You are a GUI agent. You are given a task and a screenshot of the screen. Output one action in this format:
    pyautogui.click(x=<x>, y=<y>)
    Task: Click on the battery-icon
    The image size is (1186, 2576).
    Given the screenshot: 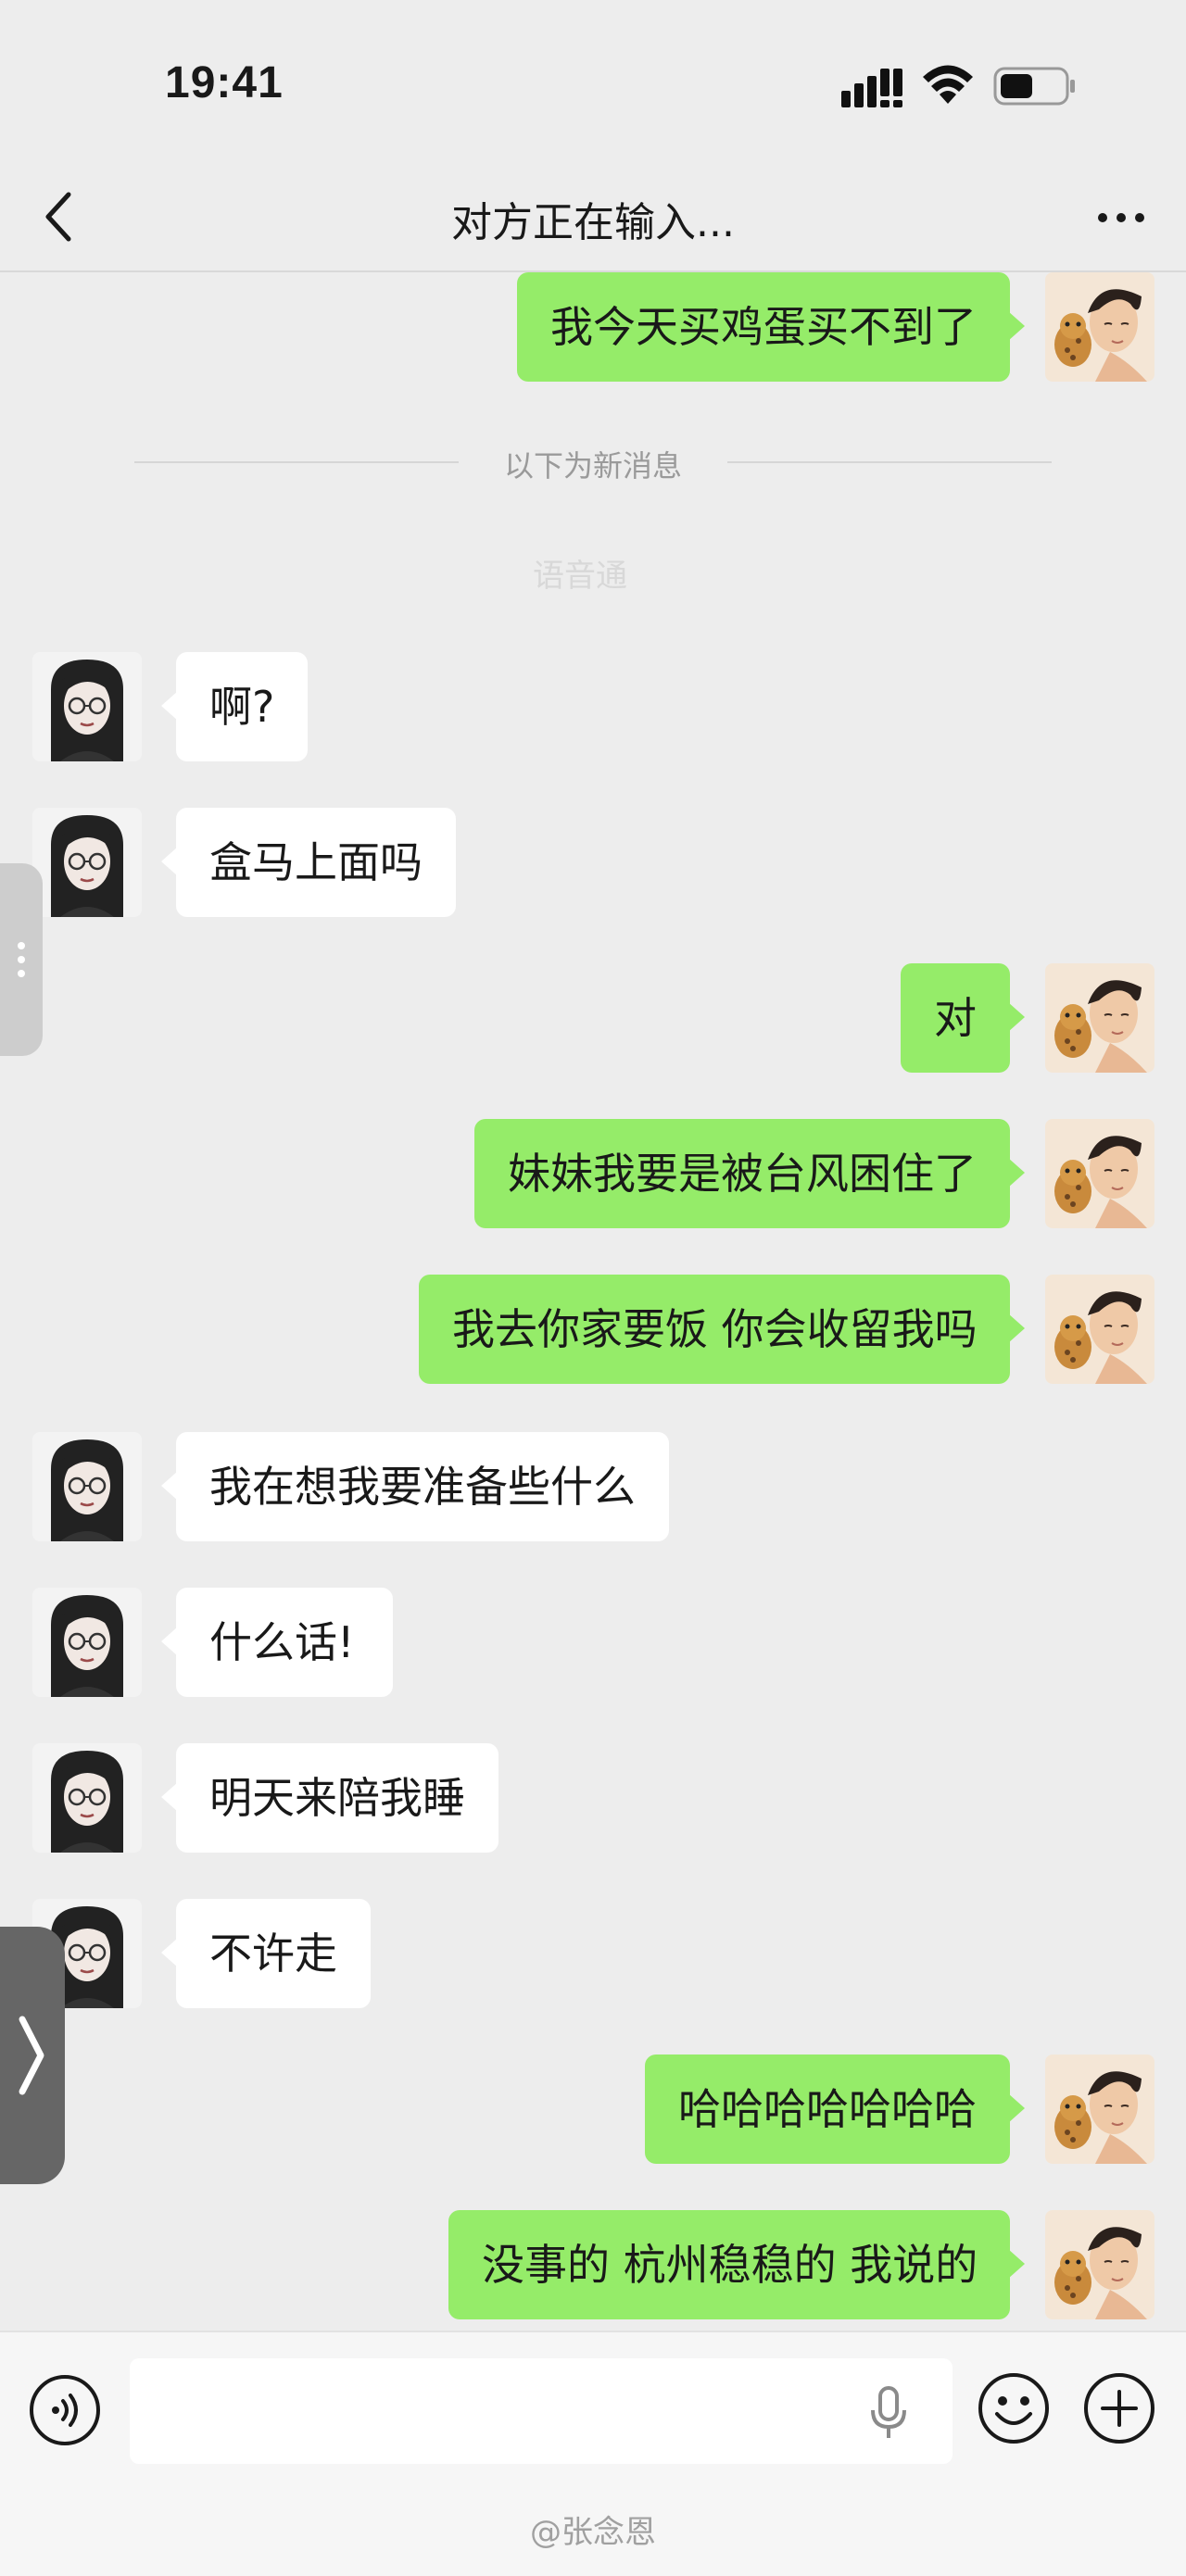 What is the action you would take?
    pyautogui.click(x=1034, y=86)
    